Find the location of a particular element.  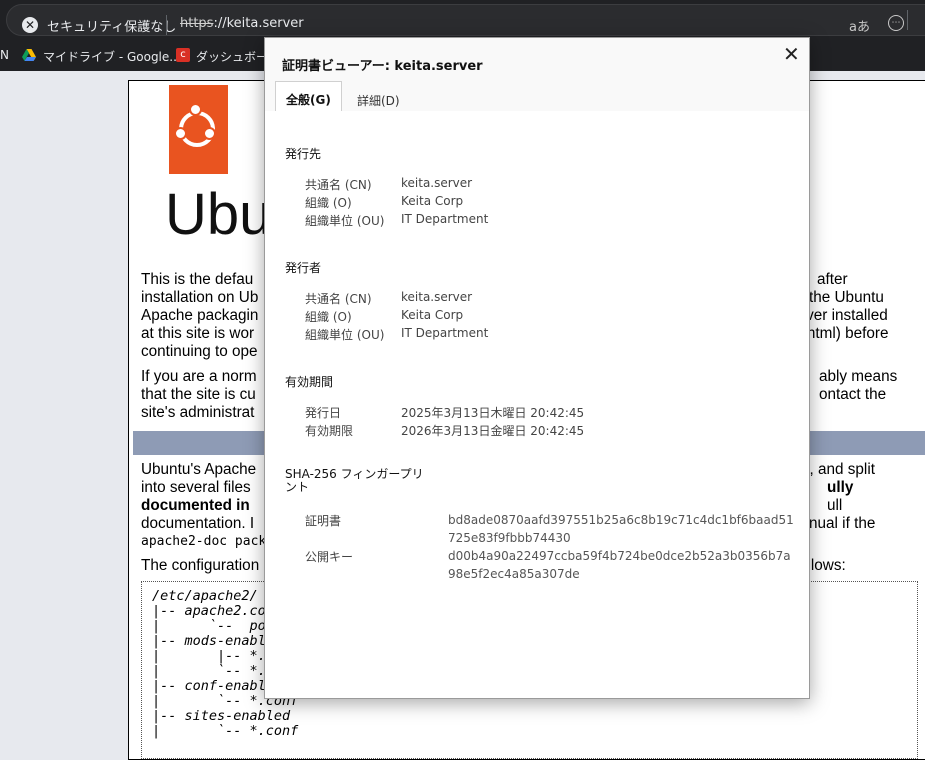

url-text: https://keita.server is located at coordinates (242, 23).